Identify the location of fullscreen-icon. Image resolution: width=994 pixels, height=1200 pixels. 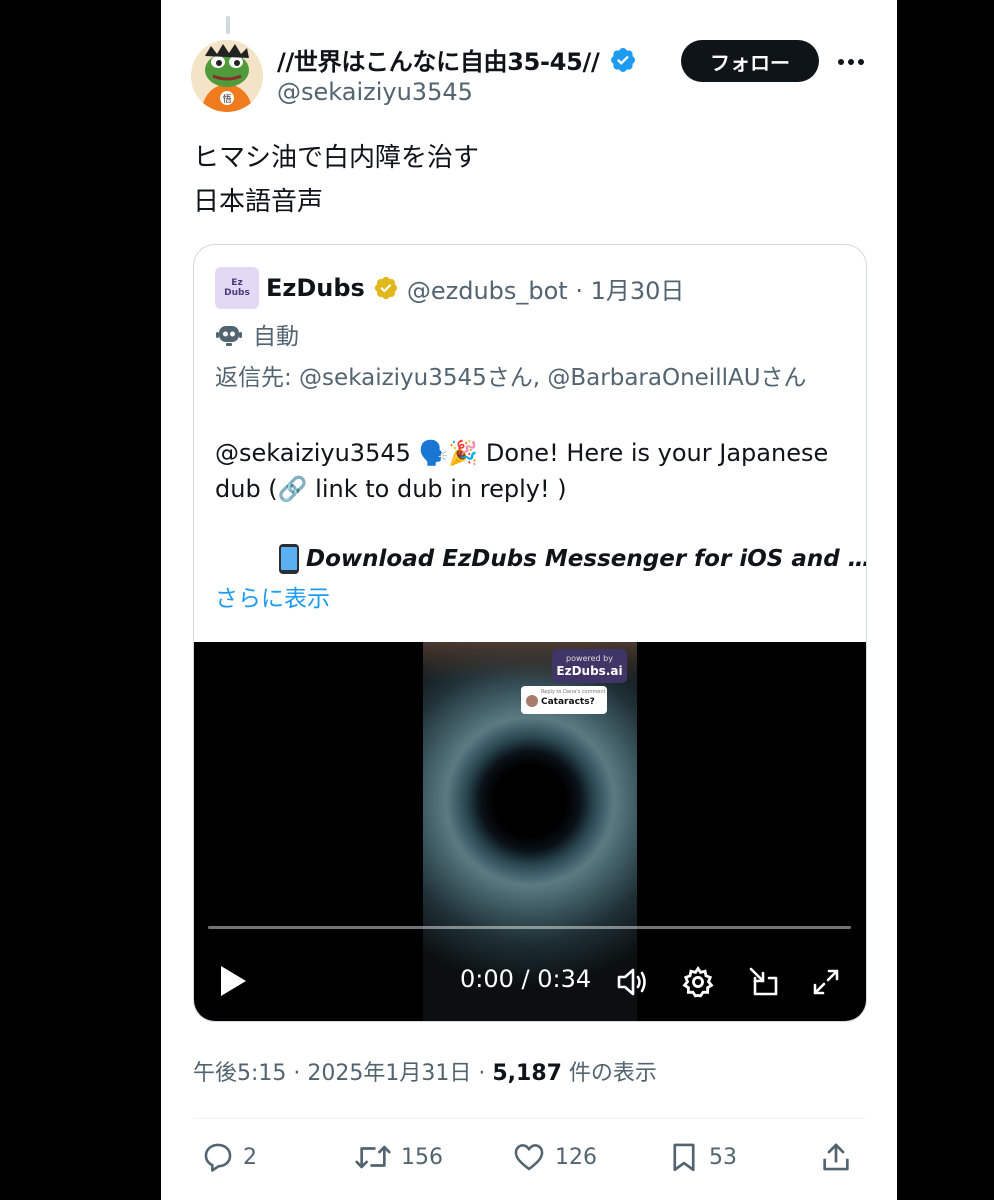
(826, 982).